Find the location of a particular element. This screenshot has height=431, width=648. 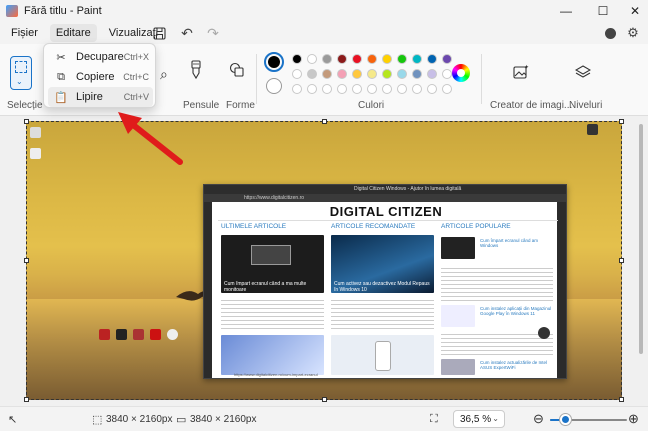

minimize-icon: — is located at coordinates (566, 11).